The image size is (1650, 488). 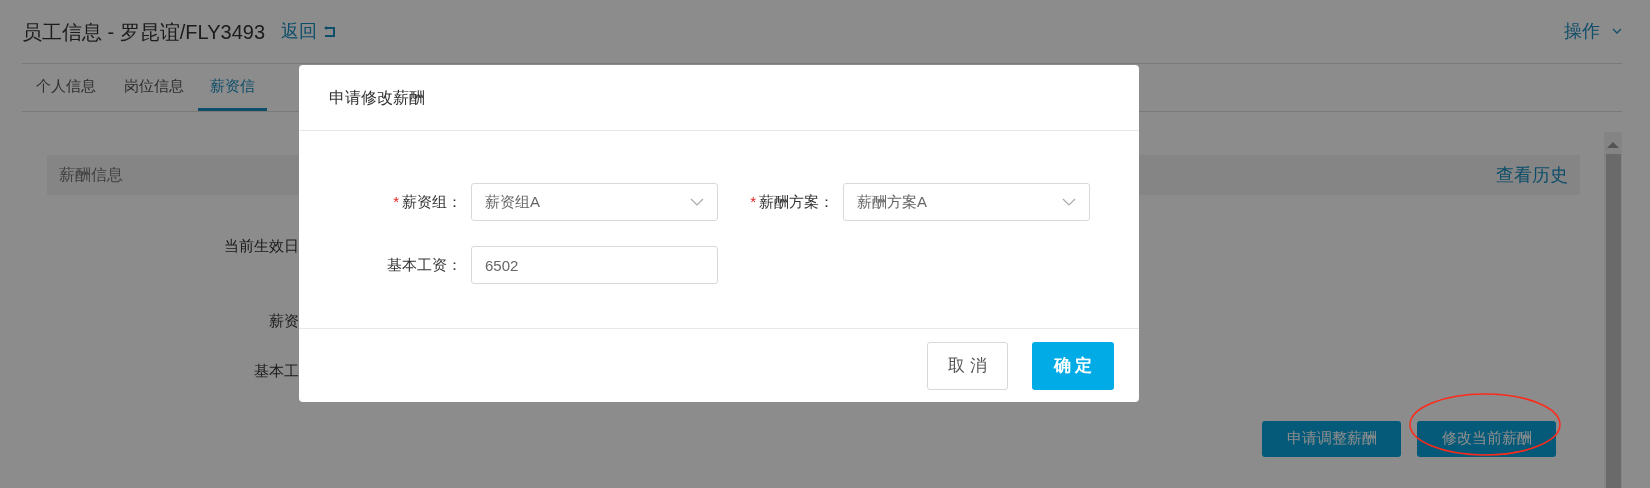 What do you see at coordinates (966, 202) in the screenshot?
I see `select-field: 薪酬方案A` at bounding box center [966, 202].